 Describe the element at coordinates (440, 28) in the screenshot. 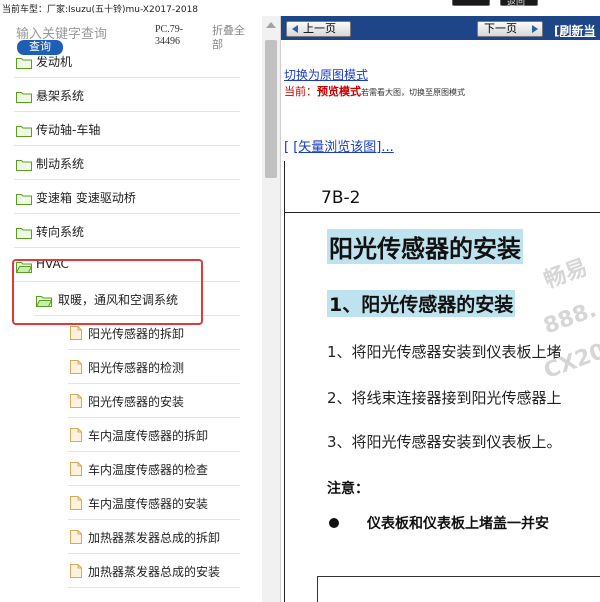

I see `page-toolbar: 上一页 下一页 [刷新当` at that location.